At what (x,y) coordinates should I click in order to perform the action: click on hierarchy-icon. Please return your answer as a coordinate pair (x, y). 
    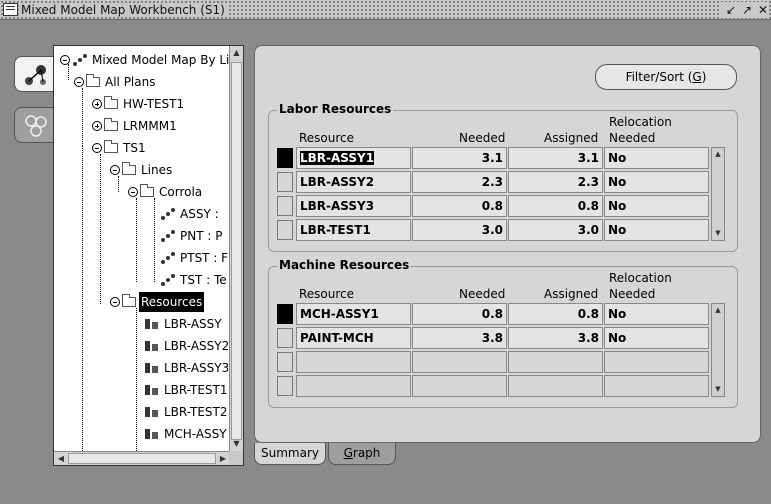
    Looking at the image, I should click on (35, 75).